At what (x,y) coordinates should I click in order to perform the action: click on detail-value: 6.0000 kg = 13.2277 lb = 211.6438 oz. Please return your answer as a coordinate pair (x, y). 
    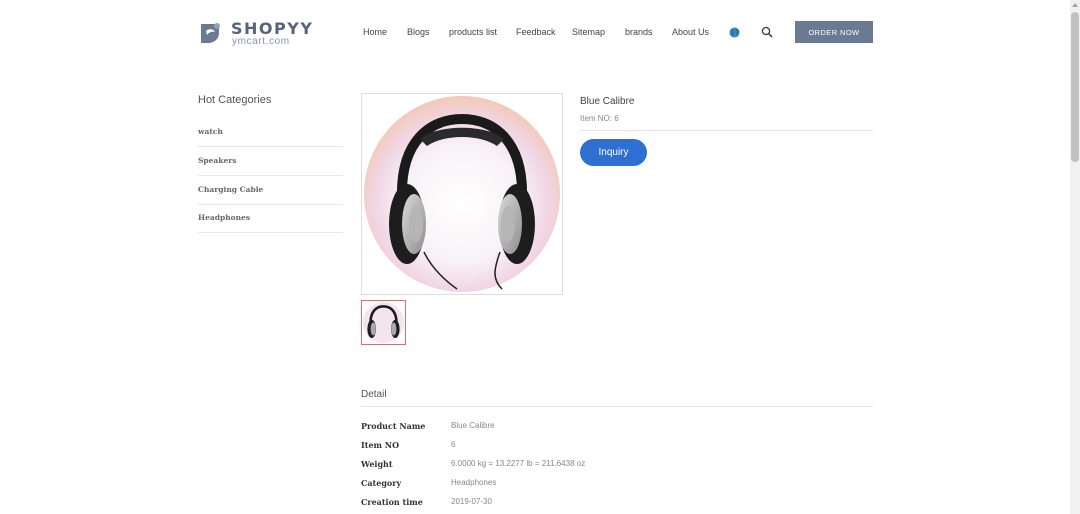
    Looking at the image, I should click on (518, 463).